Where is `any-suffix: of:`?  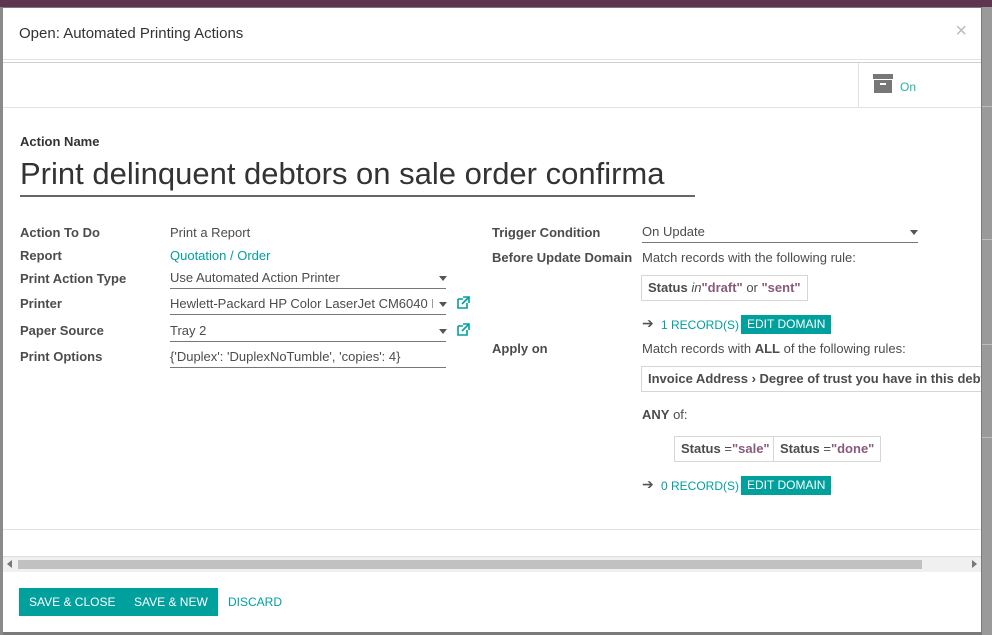
any-suffix: of: is located at coordinates (678, 414).